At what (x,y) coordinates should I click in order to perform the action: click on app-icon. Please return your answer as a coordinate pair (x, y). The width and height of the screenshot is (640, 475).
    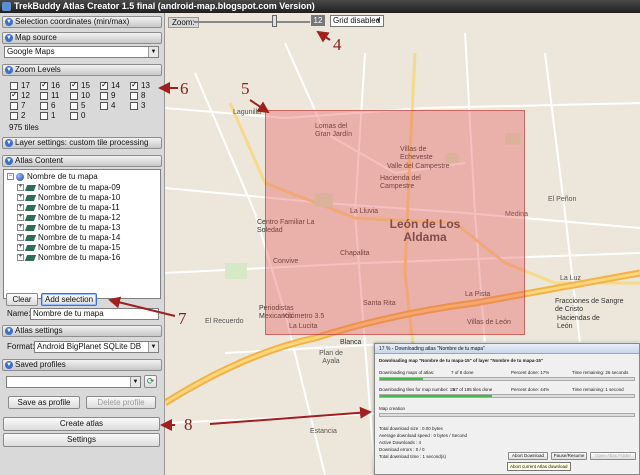
    Looking at the image, I should click on (6, 6).